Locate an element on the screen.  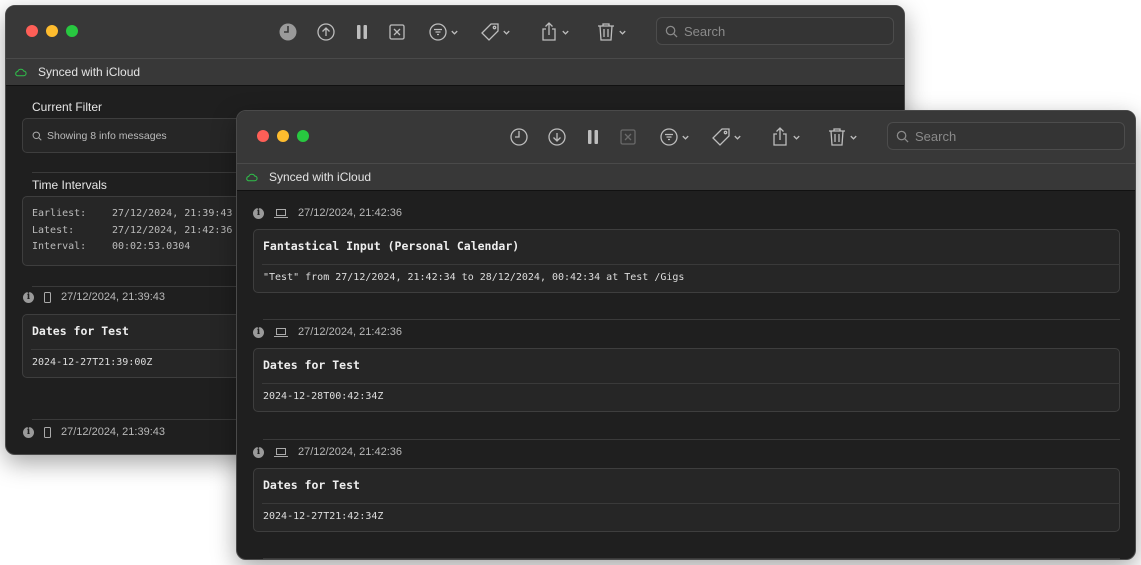
time-intervals-label: Time Intervals is located at coordinates (69, 185).